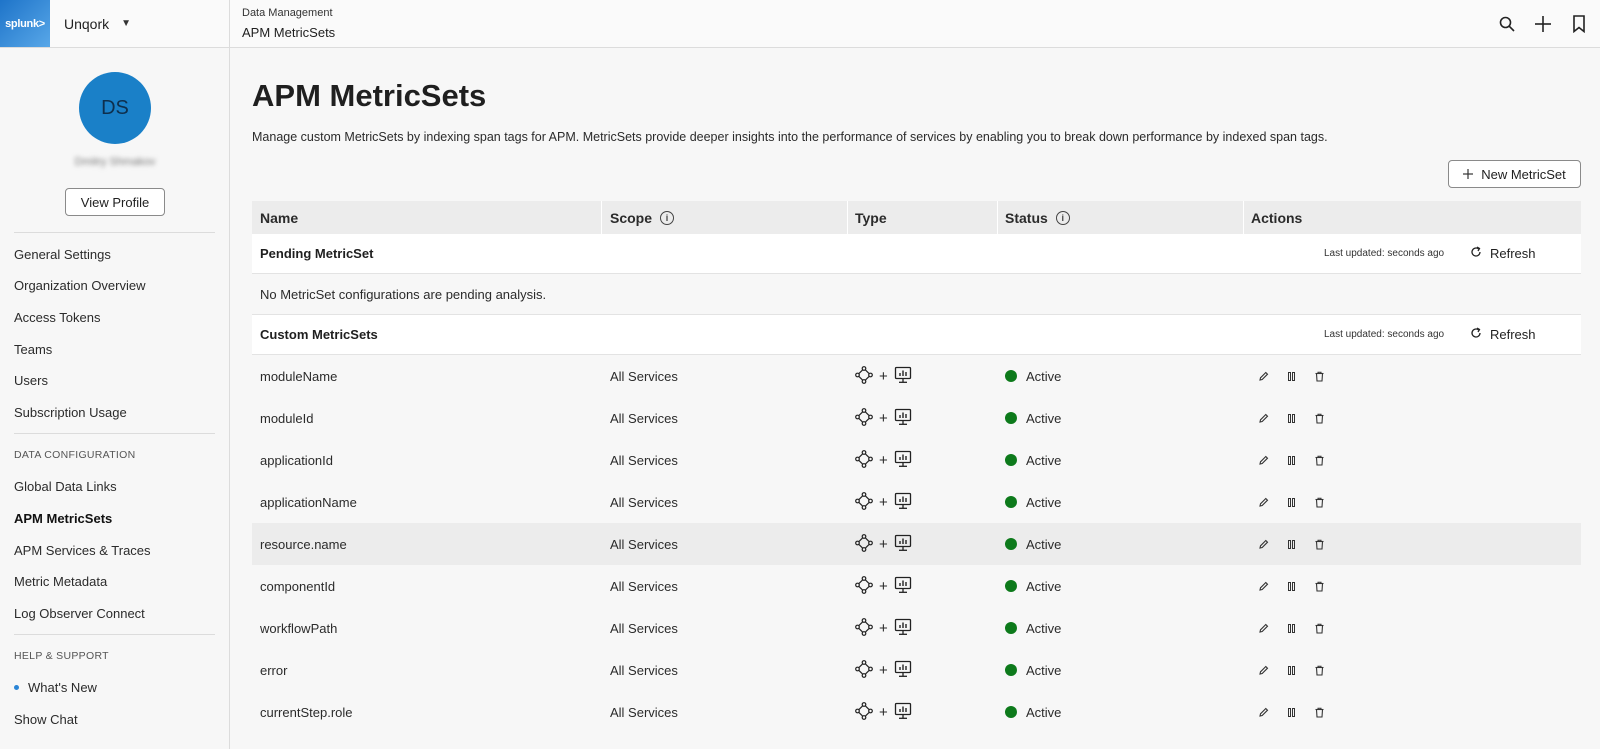 The image size is (1600, 749). Describe the element at coordinates (288, 13) in the screenshot. I see `breadcrumb-parent: Data Management` at that location.